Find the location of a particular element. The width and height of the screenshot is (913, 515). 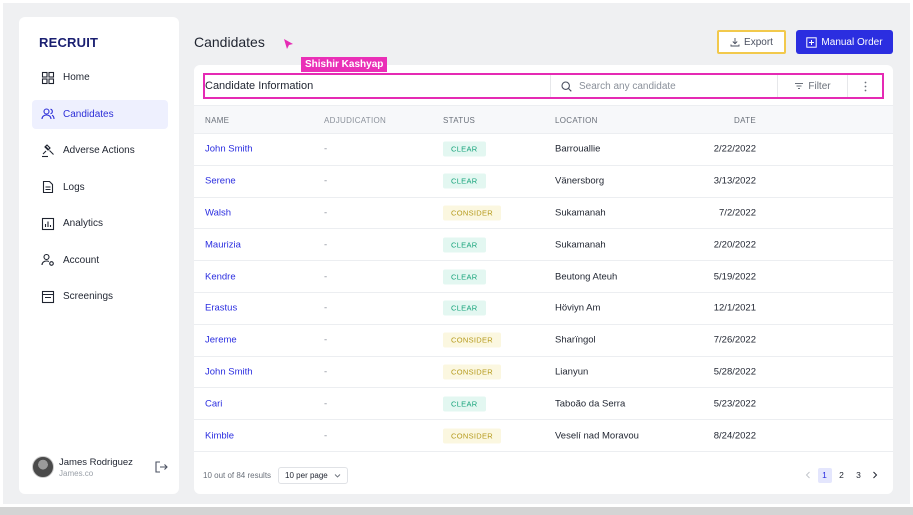

manual-order-button: Manual Order is located at coordinates (844, 42).